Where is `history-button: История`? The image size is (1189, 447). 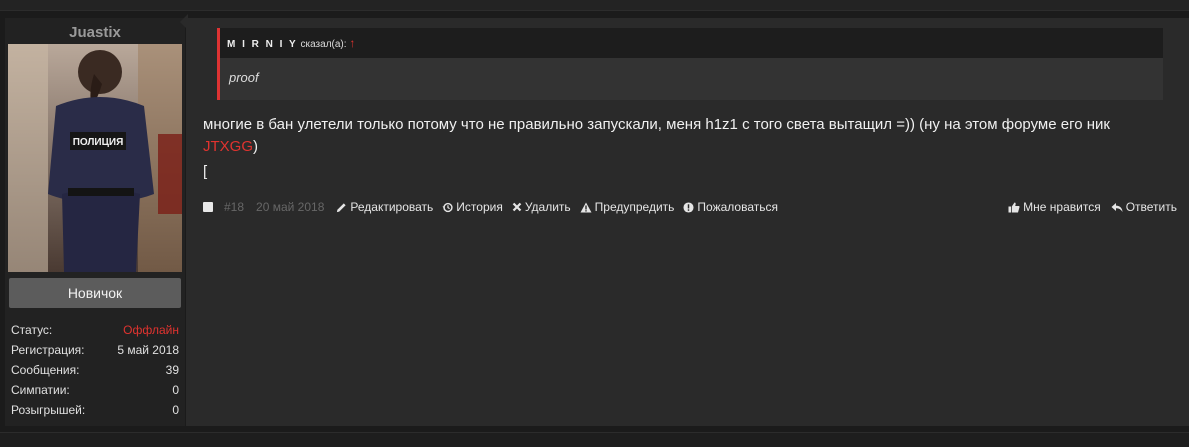
history-button: История is located at coordinates (472, 207).